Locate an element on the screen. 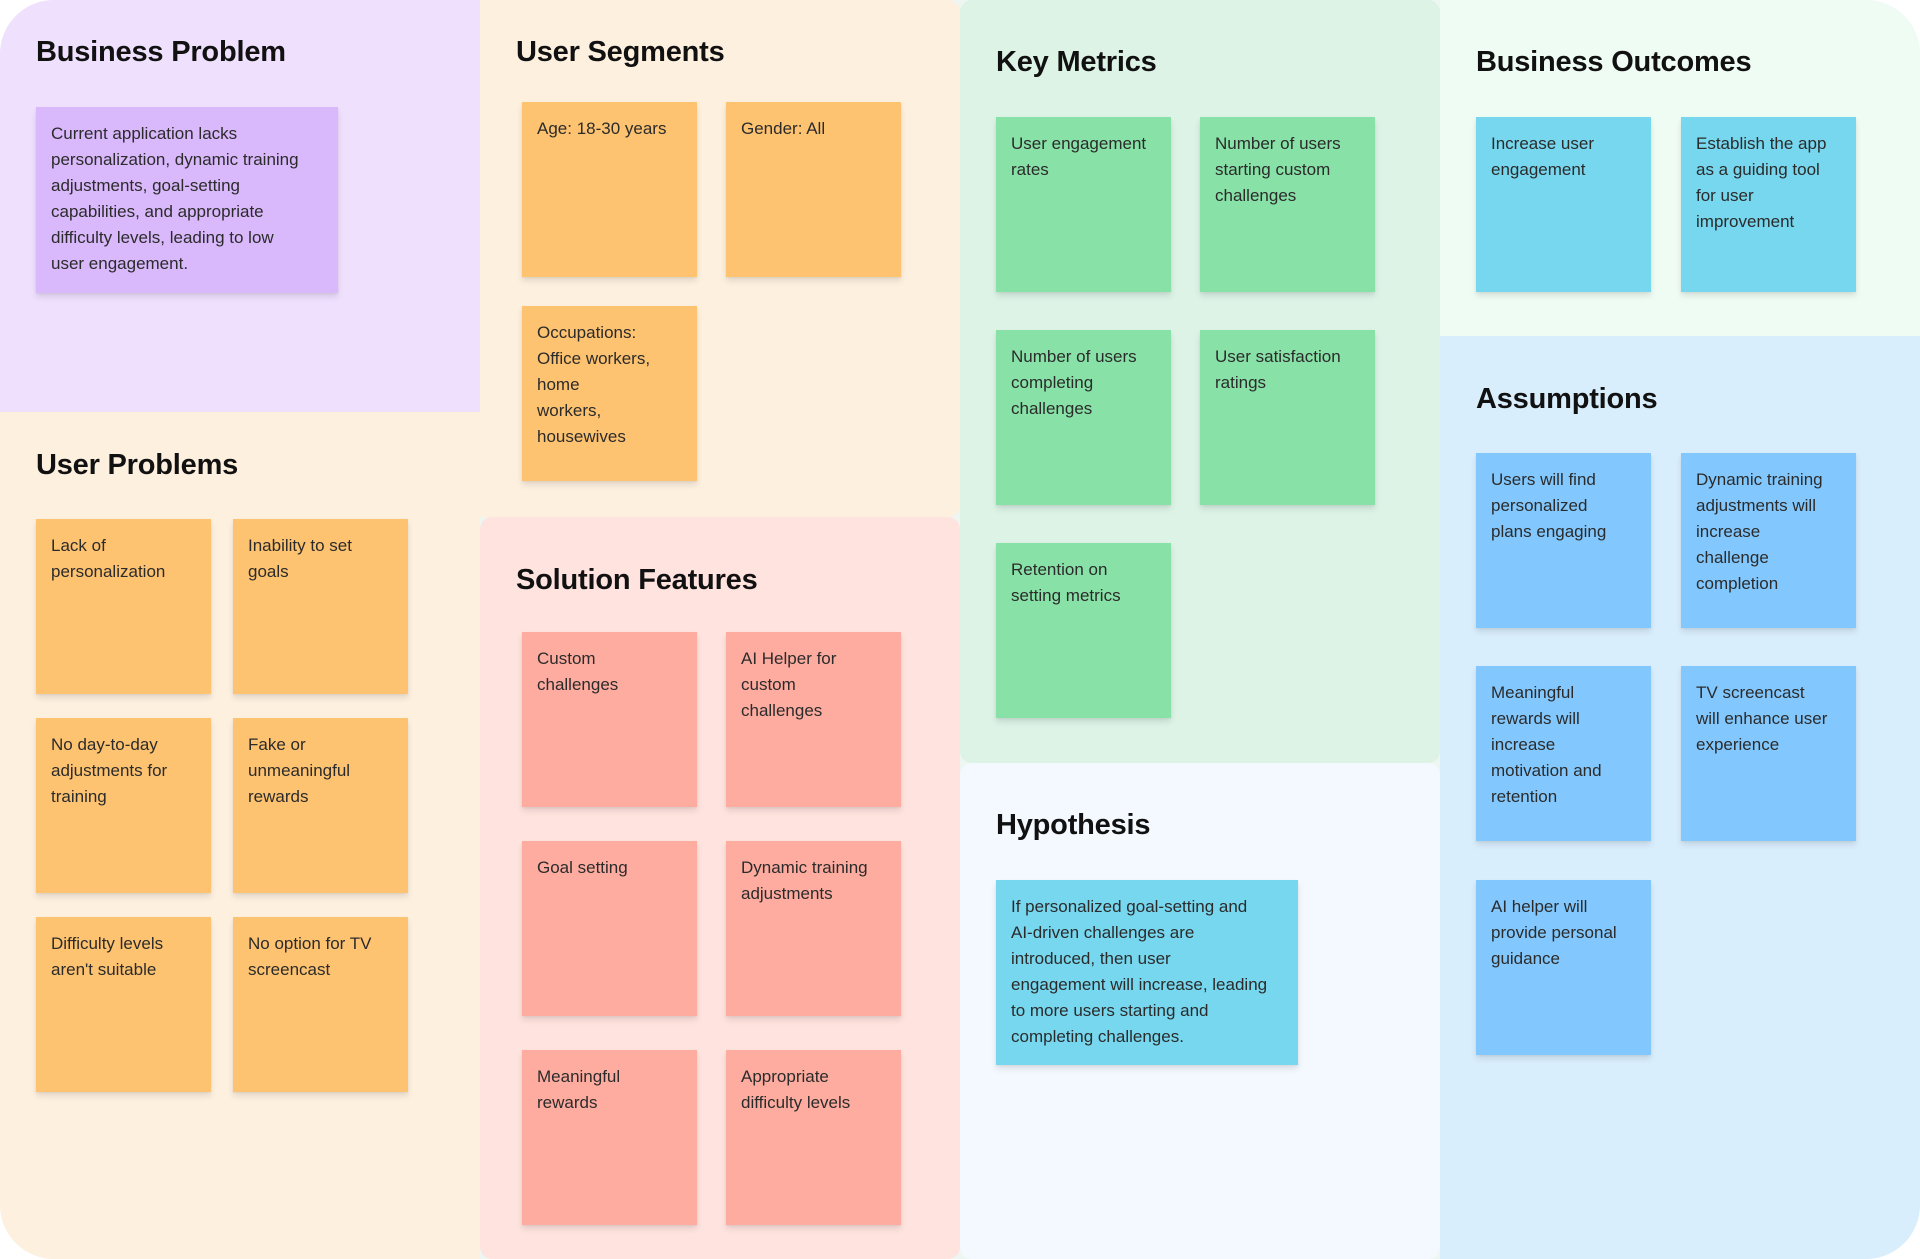 The image size is (1920, 1259). sticky-note: User engagement rates is located at coordinates (1083, 204).